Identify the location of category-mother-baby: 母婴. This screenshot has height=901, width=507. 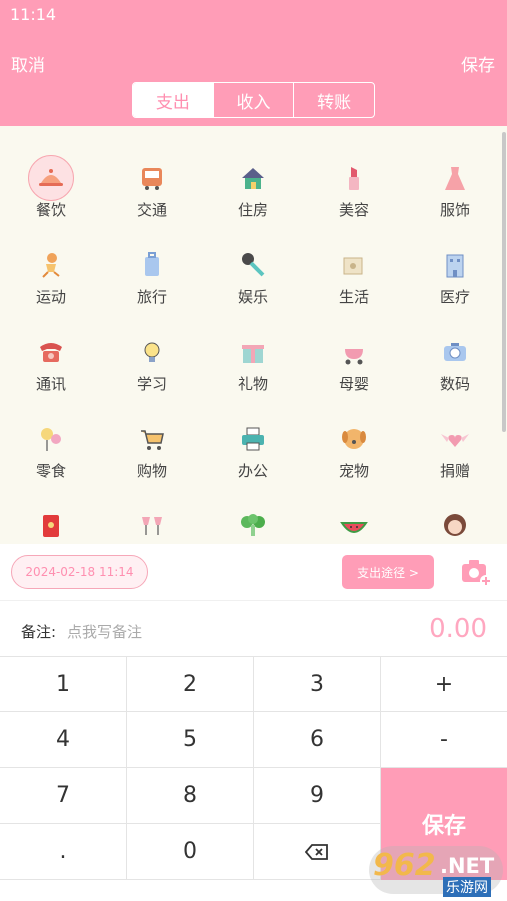
(354, 350).